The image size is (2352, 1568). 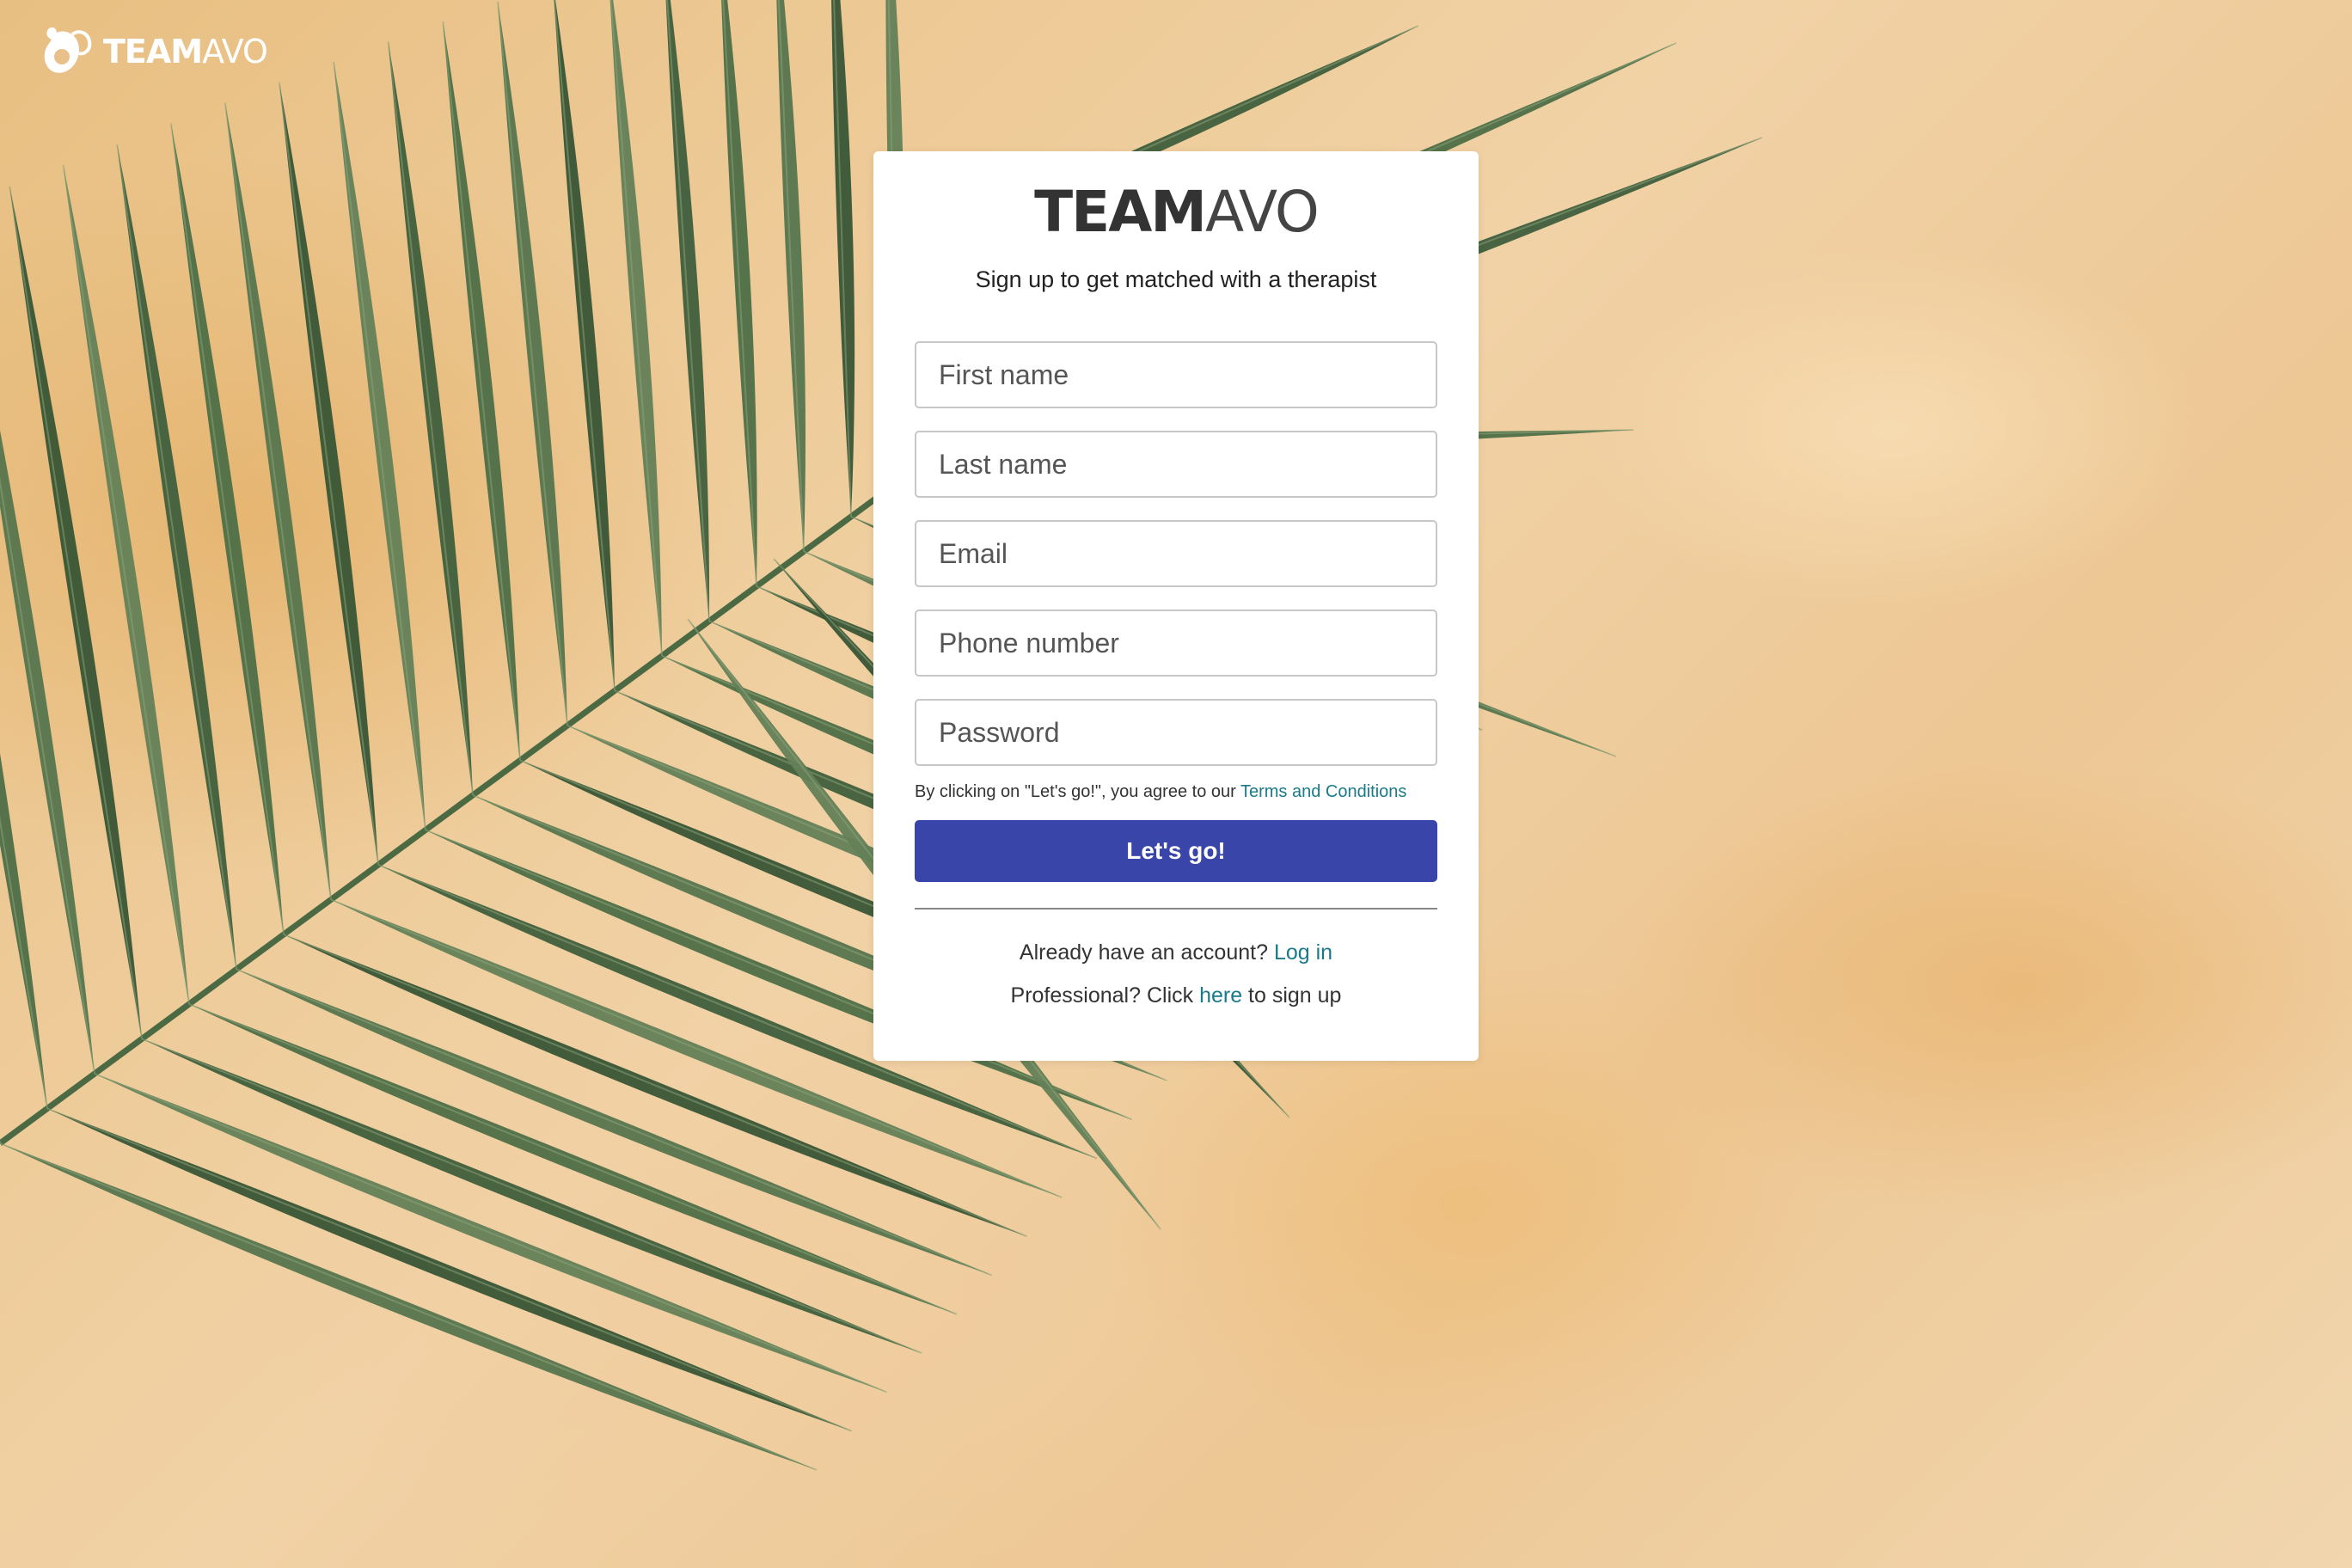 I want to click on last-name-field, so click(x=1176, y=465).